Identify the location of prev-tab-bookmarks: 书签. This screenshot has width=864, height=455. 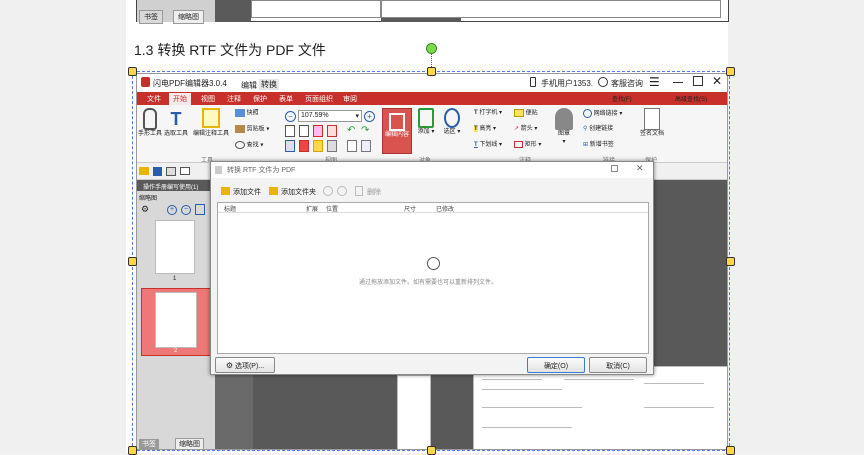
(151, 17).